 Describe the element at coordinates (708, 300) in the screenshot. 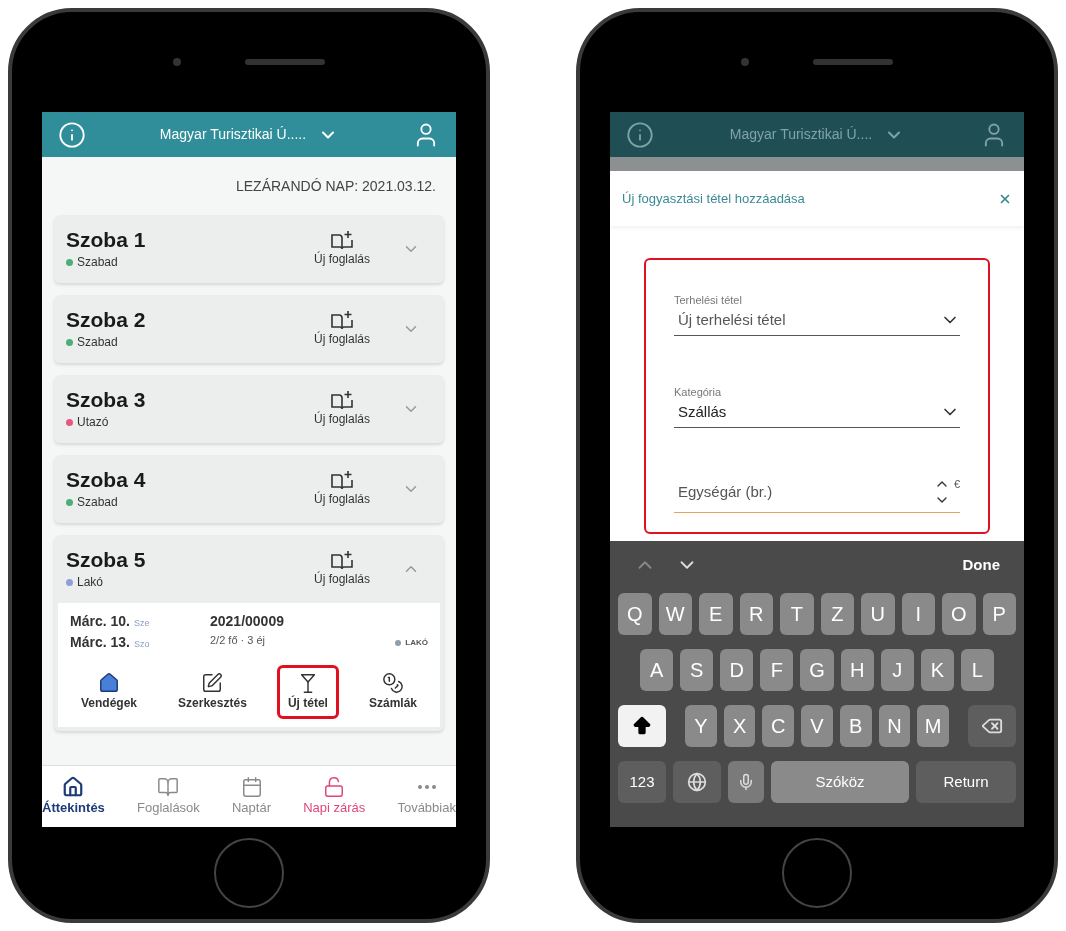

I see `field-label: Terhelési tétel` at that location.